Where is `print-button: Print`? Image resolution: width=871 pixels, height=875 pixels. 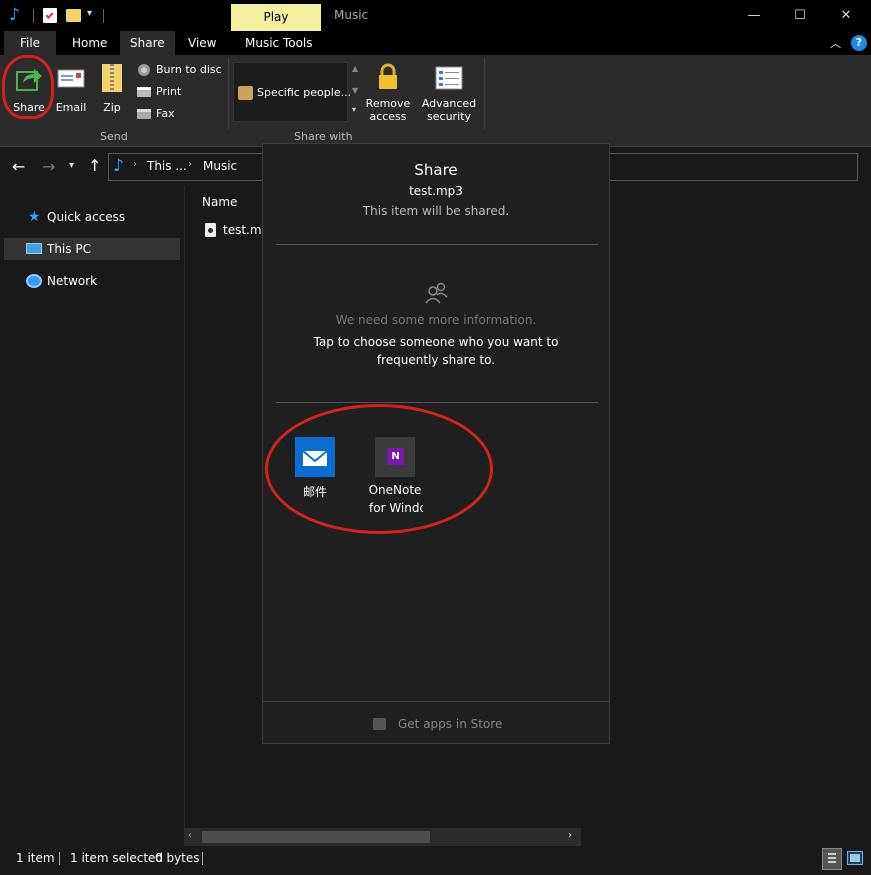
print-button: Print is located at coordinates (166, 92).